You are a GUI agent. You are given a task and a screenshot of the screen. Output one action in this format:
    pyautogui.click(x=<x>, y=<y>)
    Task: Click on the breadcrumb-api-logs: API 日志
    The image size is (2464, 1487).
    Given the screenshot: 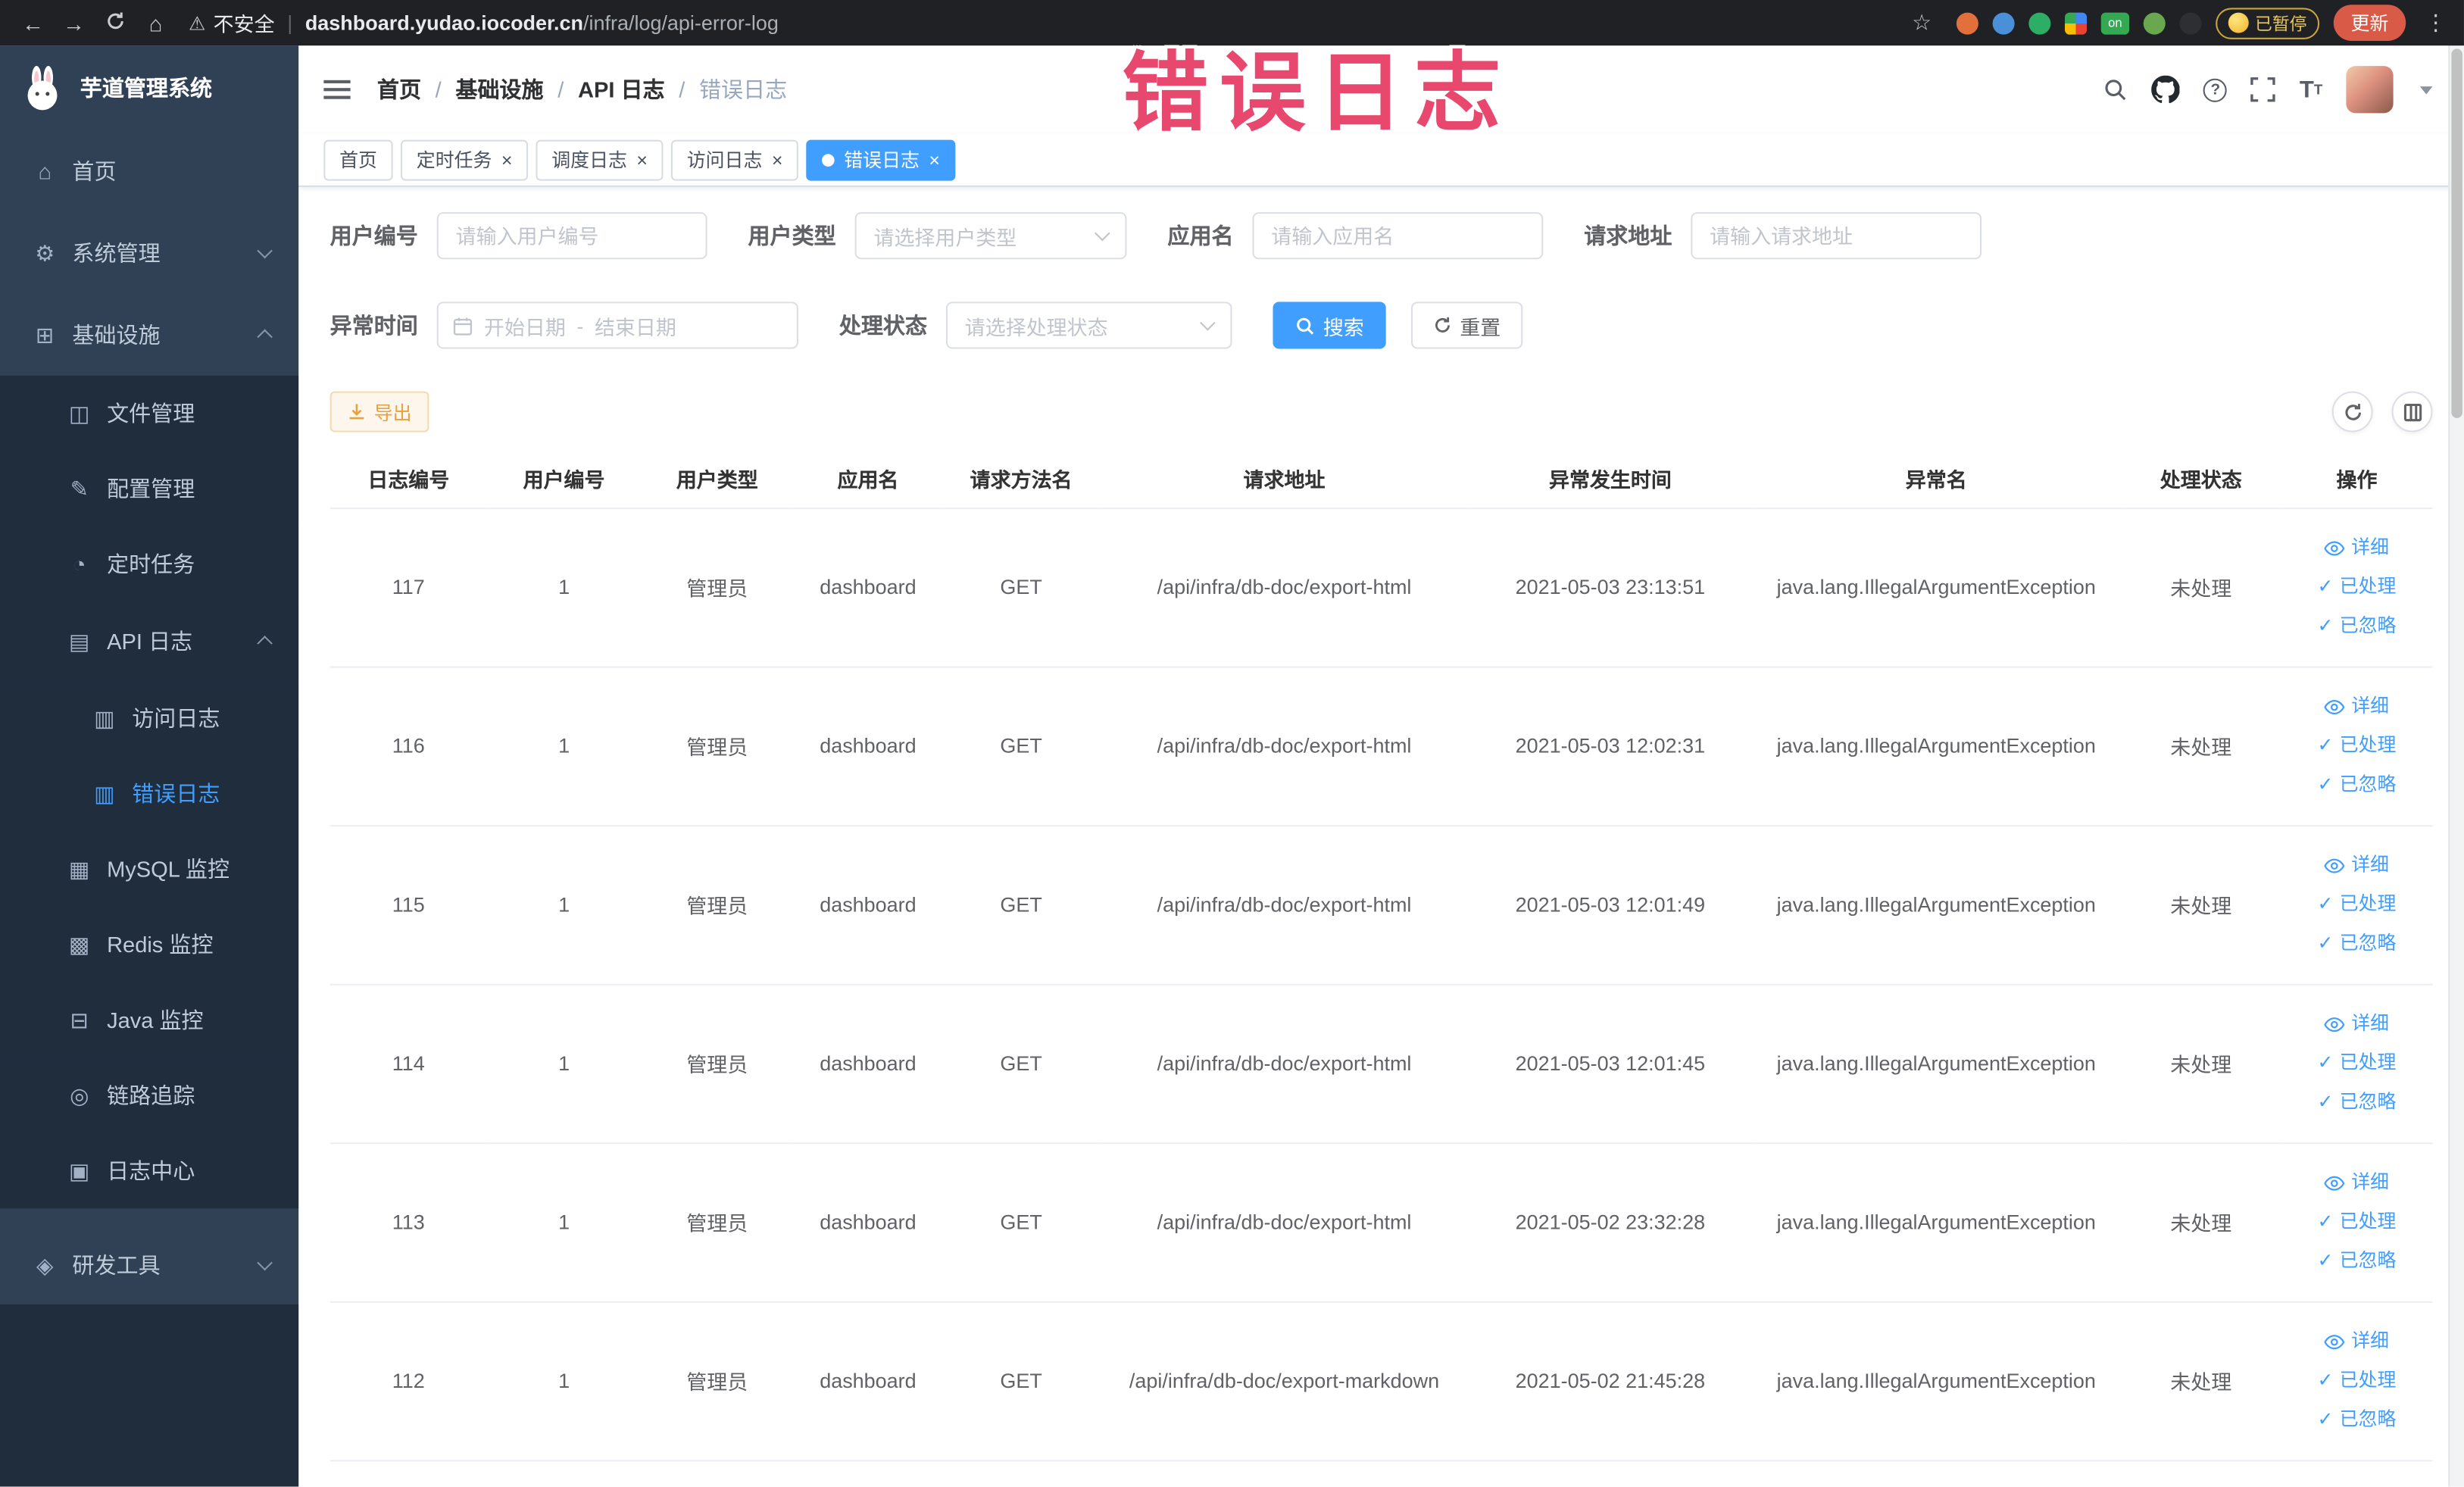 What is the action you would take?
    pyautogui.click(x=621, y=89)
    